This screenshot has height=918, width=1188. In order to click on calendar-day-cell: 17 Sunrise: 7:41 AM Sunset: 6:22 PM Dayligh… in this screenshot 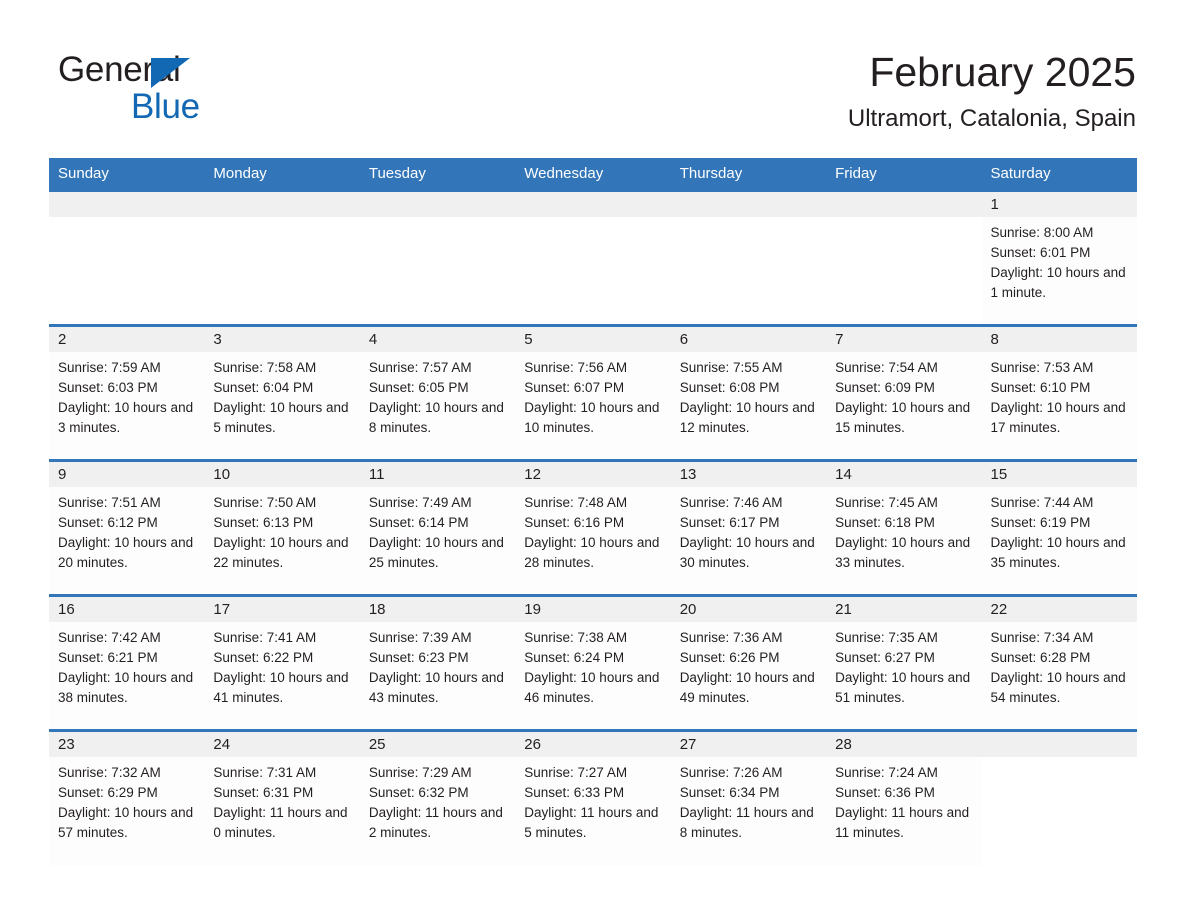, I will do `click(282, 662)`.